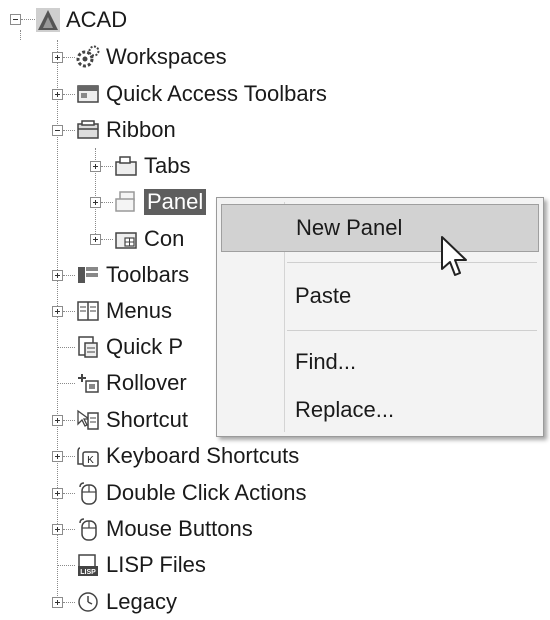 This screenshot has width=550, height=620. What do you see at coordinates (95, 202) in the screenshot?
I see `expand-toggle-panels` at bounding box center [95, 202].